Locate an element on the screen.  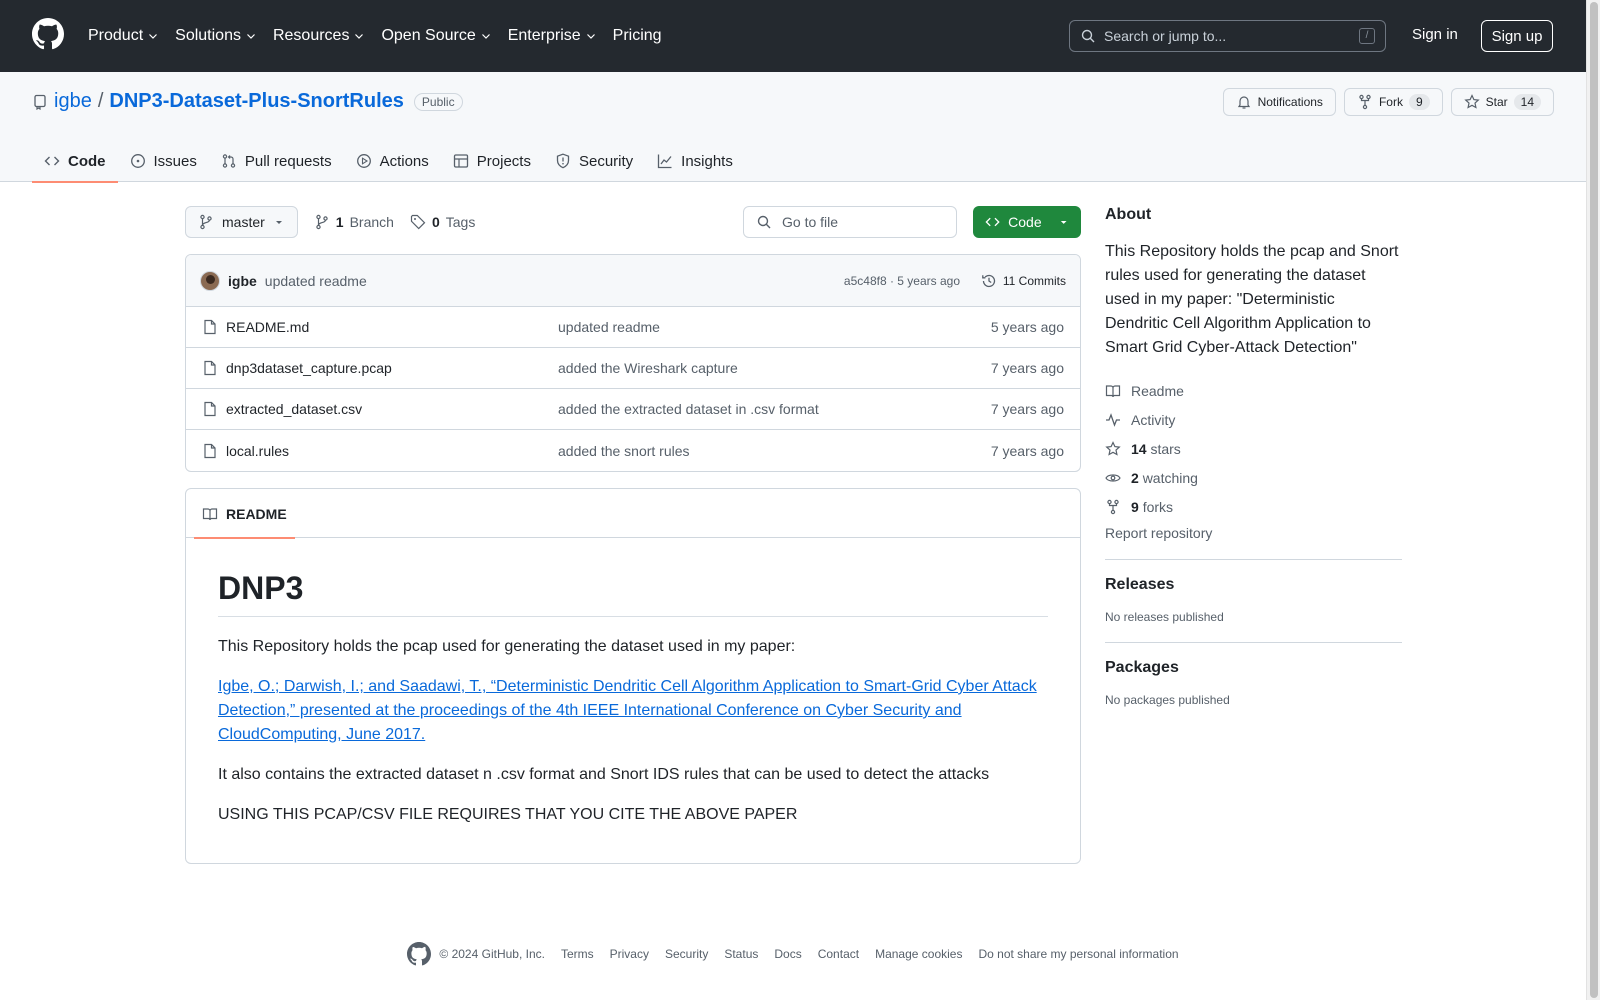
tab-insights-label: Insights is located at coordinates (707, 161).